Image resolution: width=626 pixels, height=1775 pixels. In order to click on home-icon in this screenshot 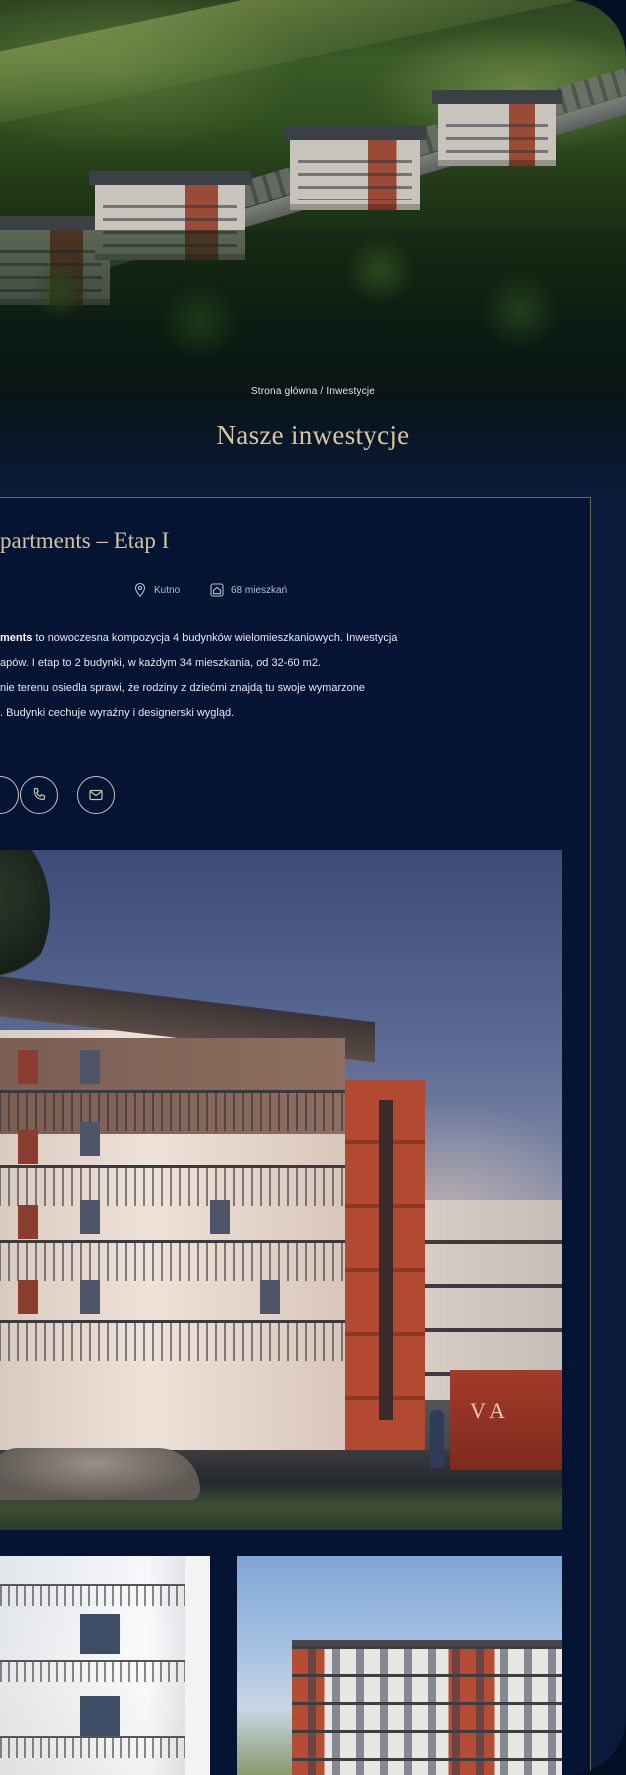, I will do `click(217, 590)`.